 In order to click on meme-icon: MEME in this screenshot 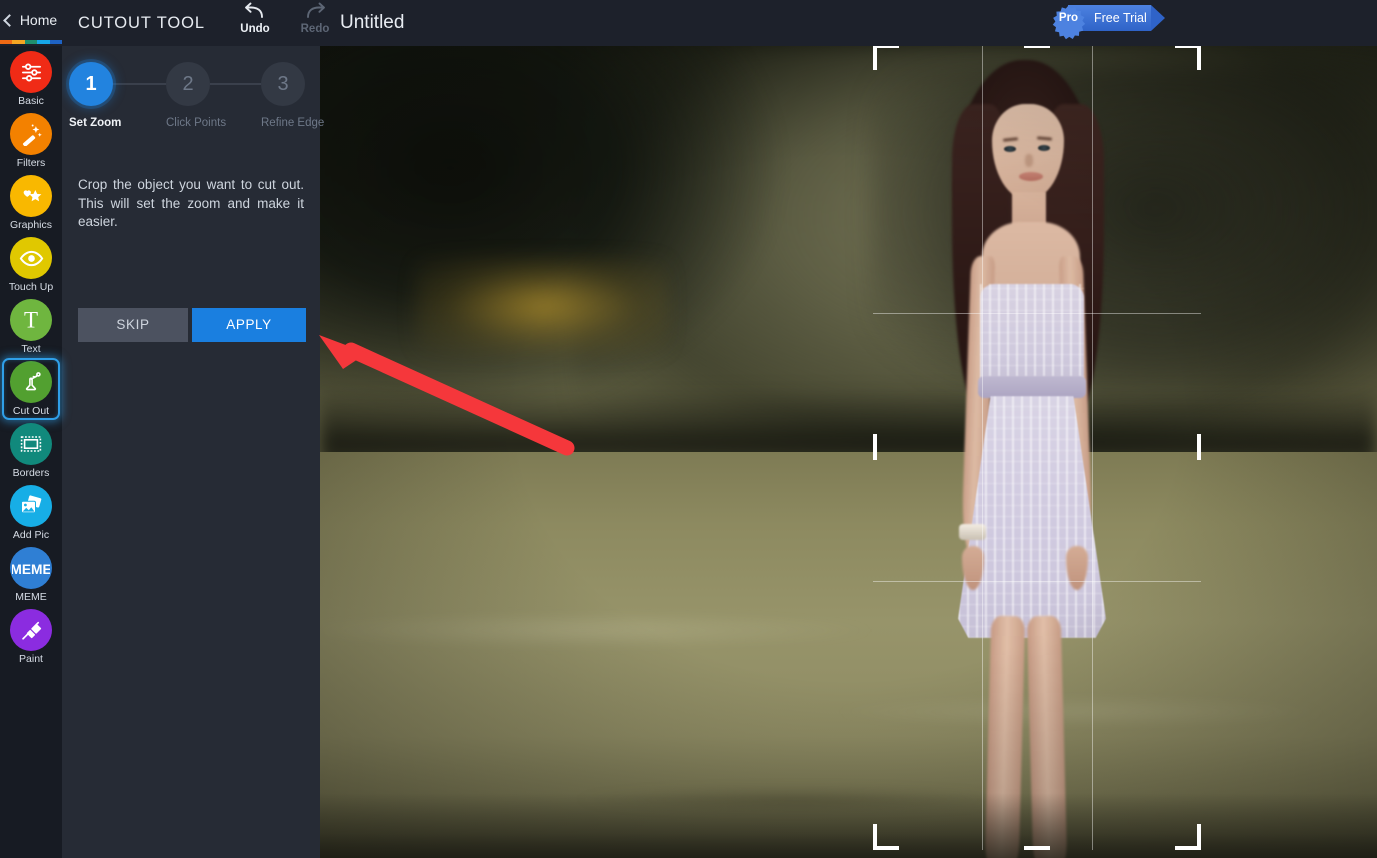, I will do `click(31, 568)`.